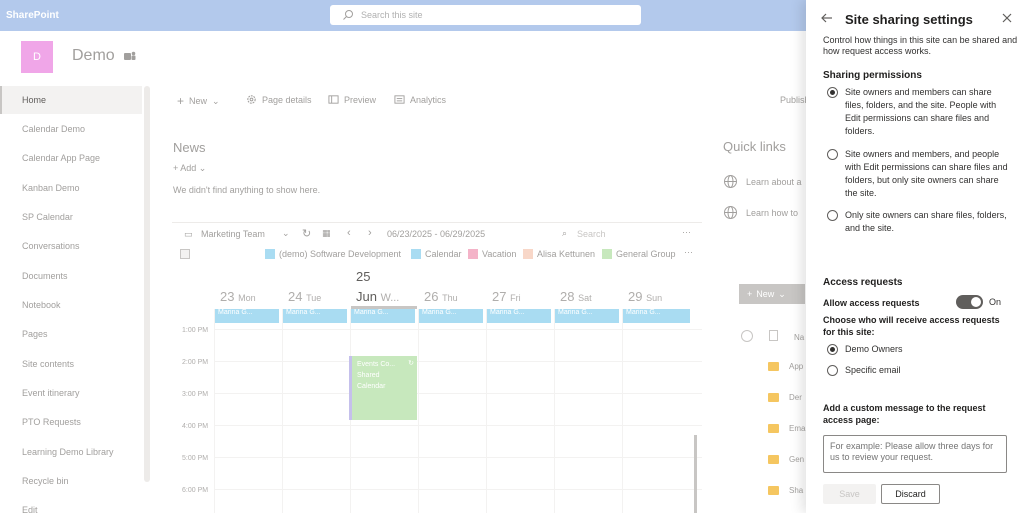 Image resolution: width=1024 pixels, height=513 pixels. I want to click on documents-new-button: + New ⌄, so click(772, 294).